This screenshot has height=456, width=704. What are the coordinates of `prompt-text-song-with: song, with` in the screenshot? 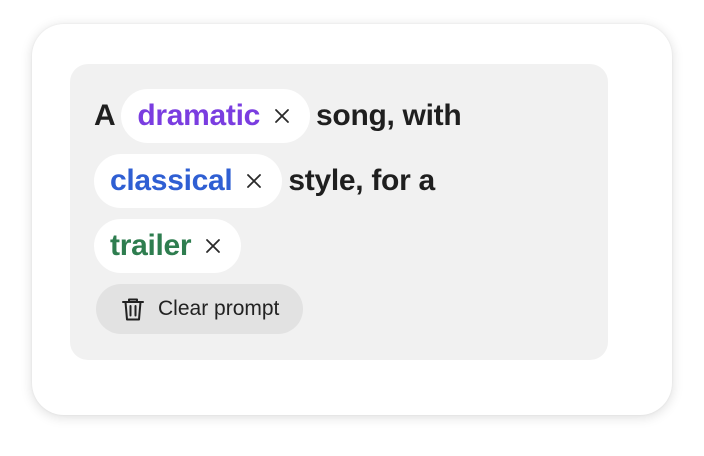 It's located at (389, 115).